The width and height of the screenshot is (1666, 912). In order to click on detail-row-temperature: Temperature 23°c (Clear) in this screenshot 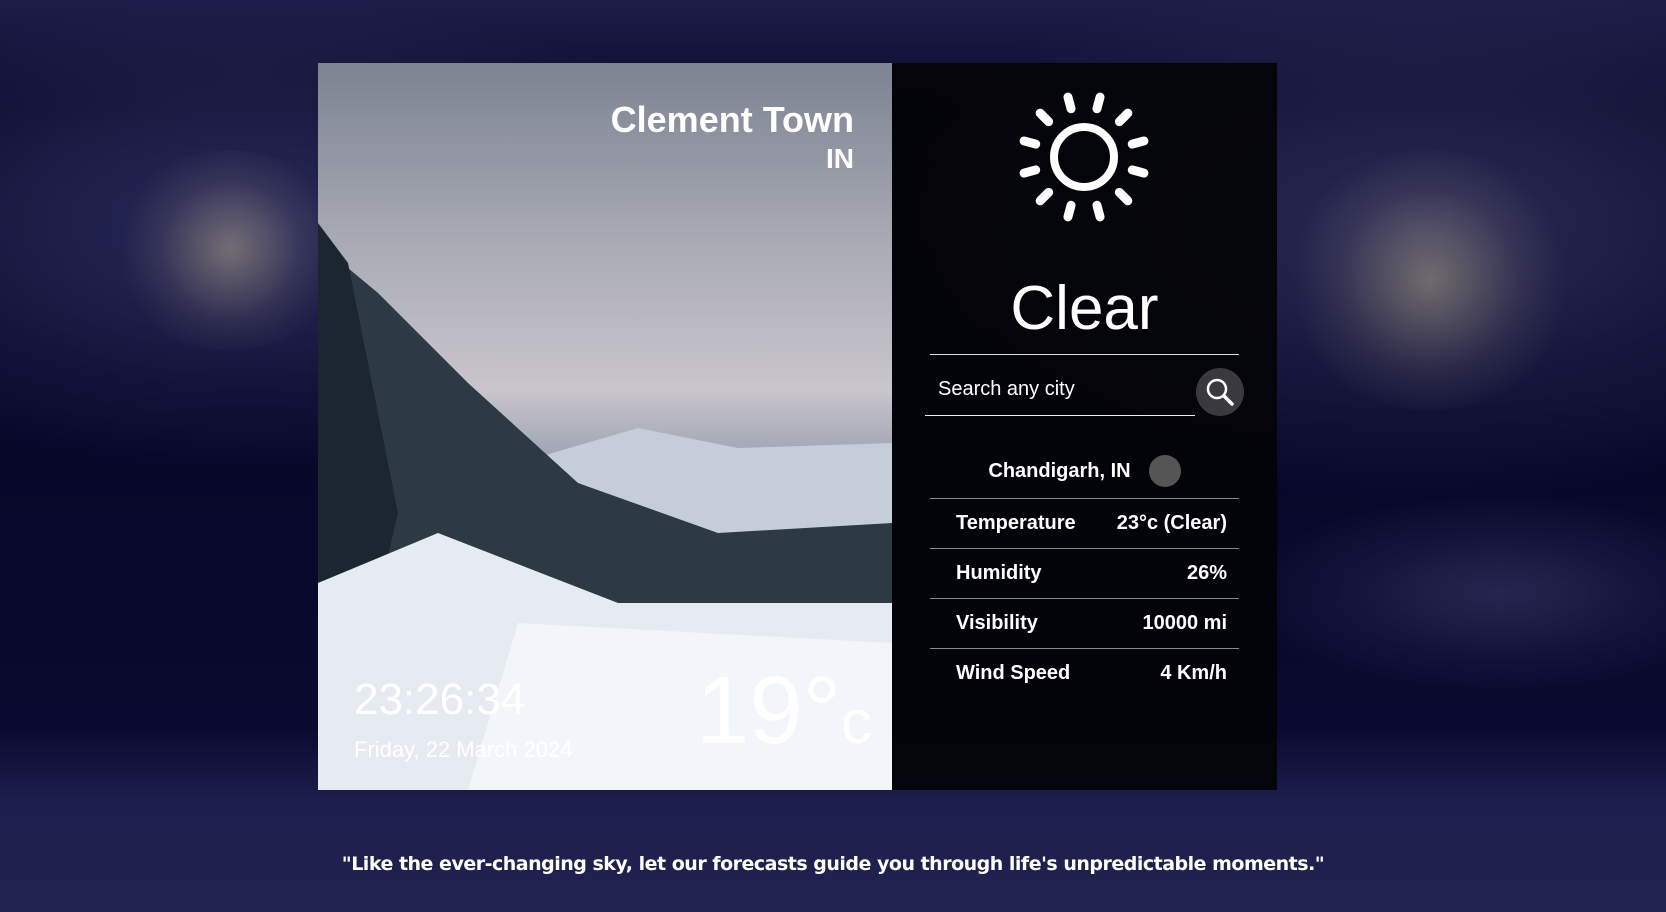, I will do `click(1084, 523)`.